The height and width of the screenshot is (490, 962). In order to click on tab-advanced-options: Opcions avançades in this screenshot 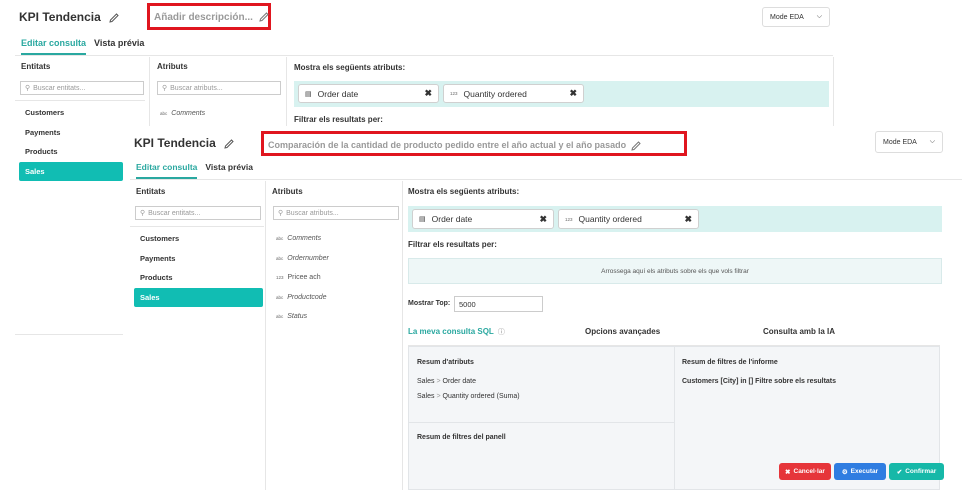, I will do `click(622, 331)`.